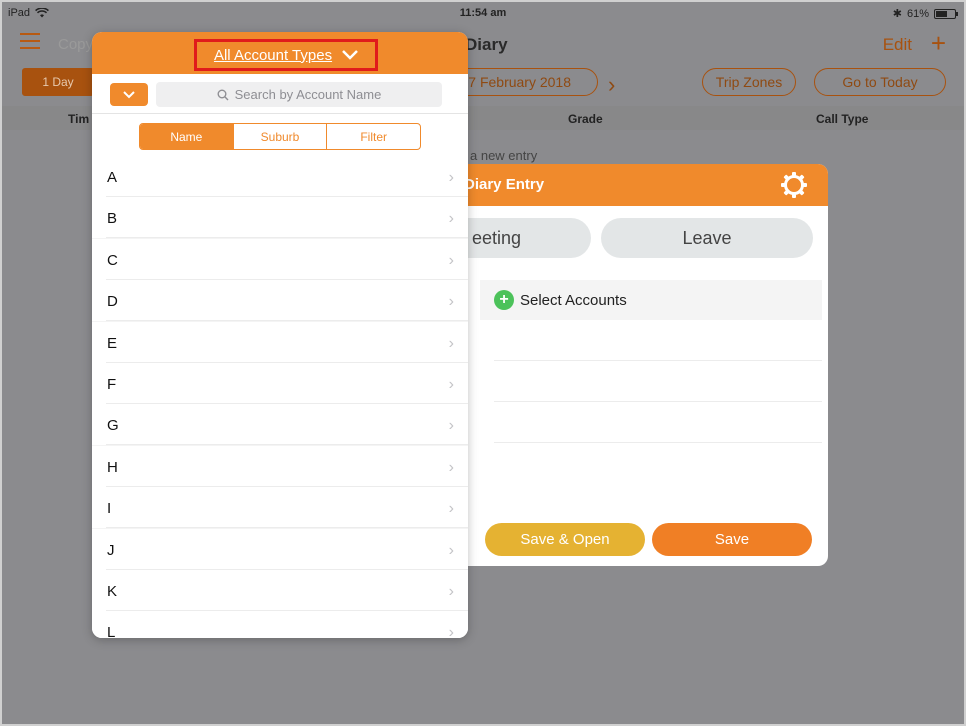 The width and height of the screenshot is (966, 726). What do you see at coordinates (112, 302) in the screenshot?
I see `list-item-label: D` at bounding box center [112, 302].